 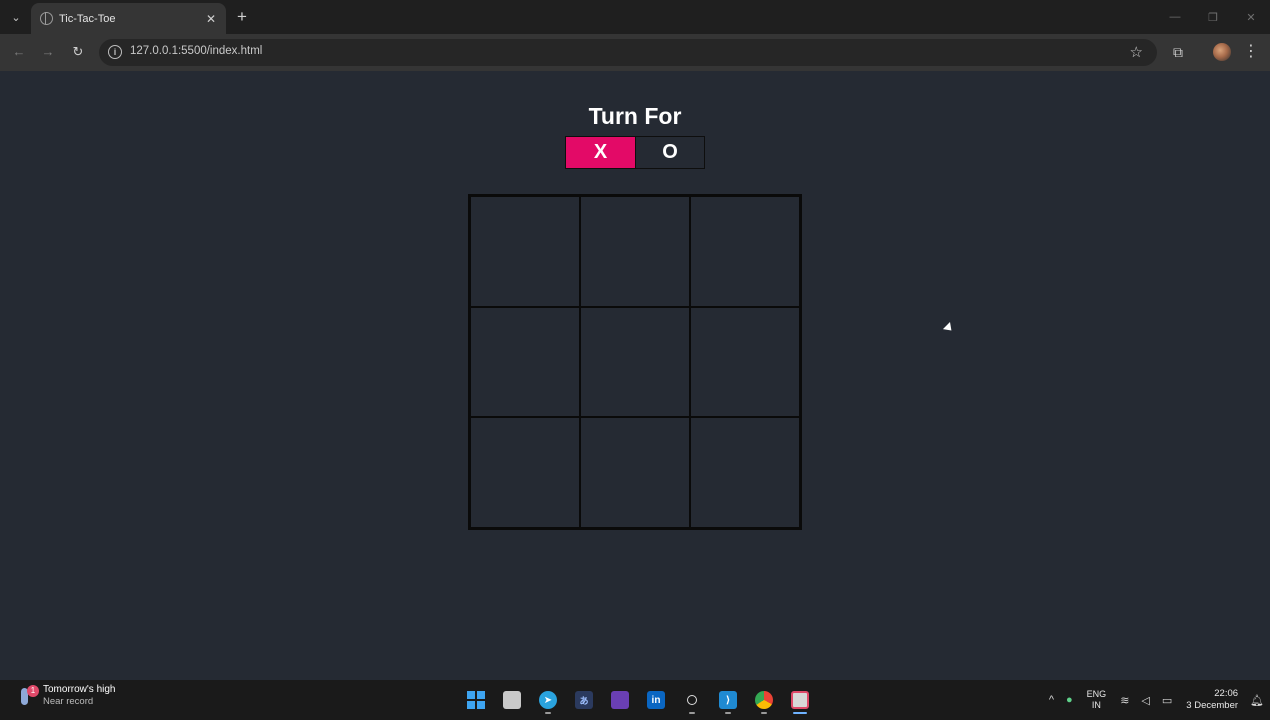 I want to click on weather-title: Tomorrow's high, so click(x=79, y=689).